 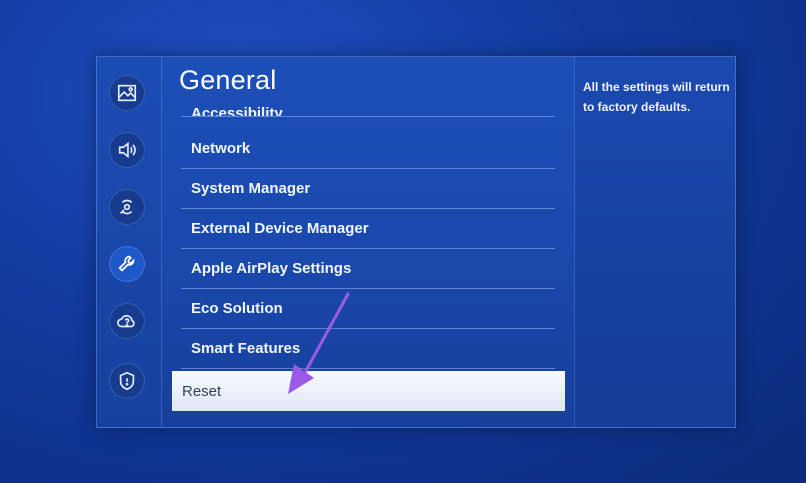 What do you see at coordinates (368, 269) in the screenshot?
I see `menu-item-apple-airplay-settings: Apple AirPlay Settings` at bounding box center [368, 269].